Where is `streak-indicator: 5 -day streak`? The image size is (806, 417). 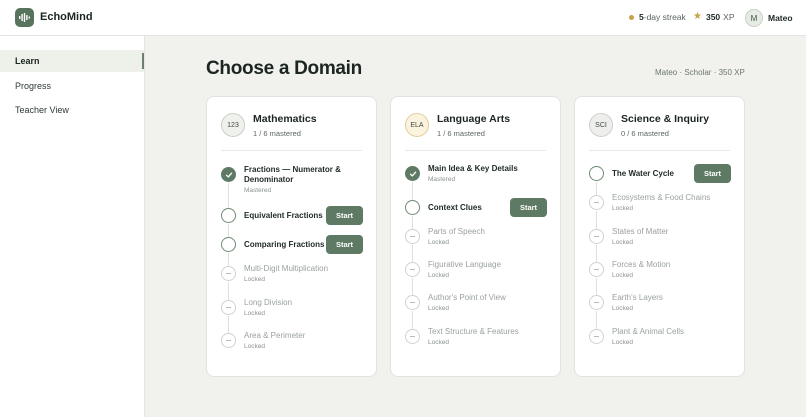 streak-indicator: 5 -day streak is located at coordinates (657, 17).